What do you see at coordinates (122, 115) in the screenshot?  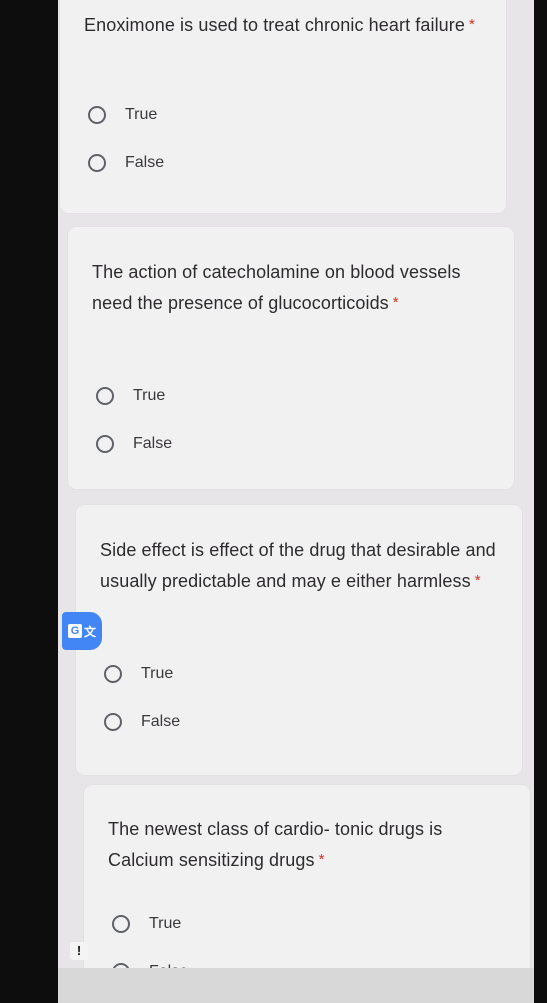 I see `option-true-1: True` at bounding box center [122, 115].